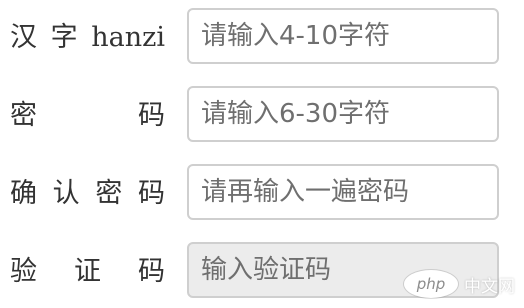 The image size is (524, 308). Describe the element at coordinates (64, 37) in the screenshot. I see `label-part: 字` at that location.